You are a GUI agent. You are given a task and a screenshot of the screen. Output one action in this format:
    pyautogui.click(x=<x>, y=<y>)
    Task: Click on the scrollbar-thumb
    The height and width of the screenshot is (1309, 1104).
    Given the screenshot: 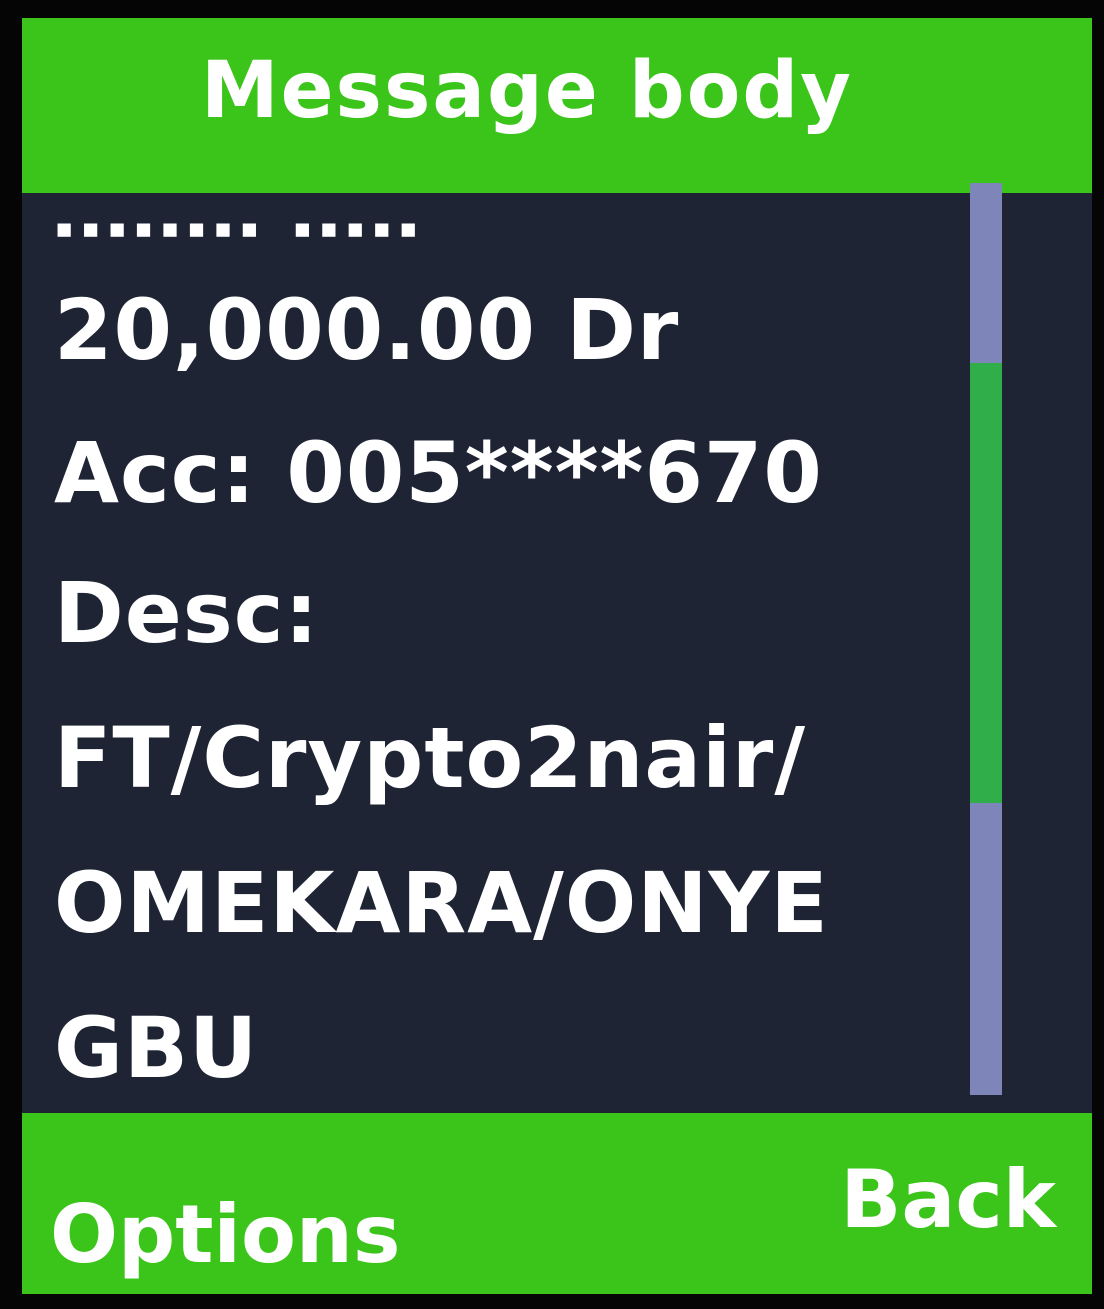 What is the action you would take?
    pyautogui.click(x=986, y=583)
    